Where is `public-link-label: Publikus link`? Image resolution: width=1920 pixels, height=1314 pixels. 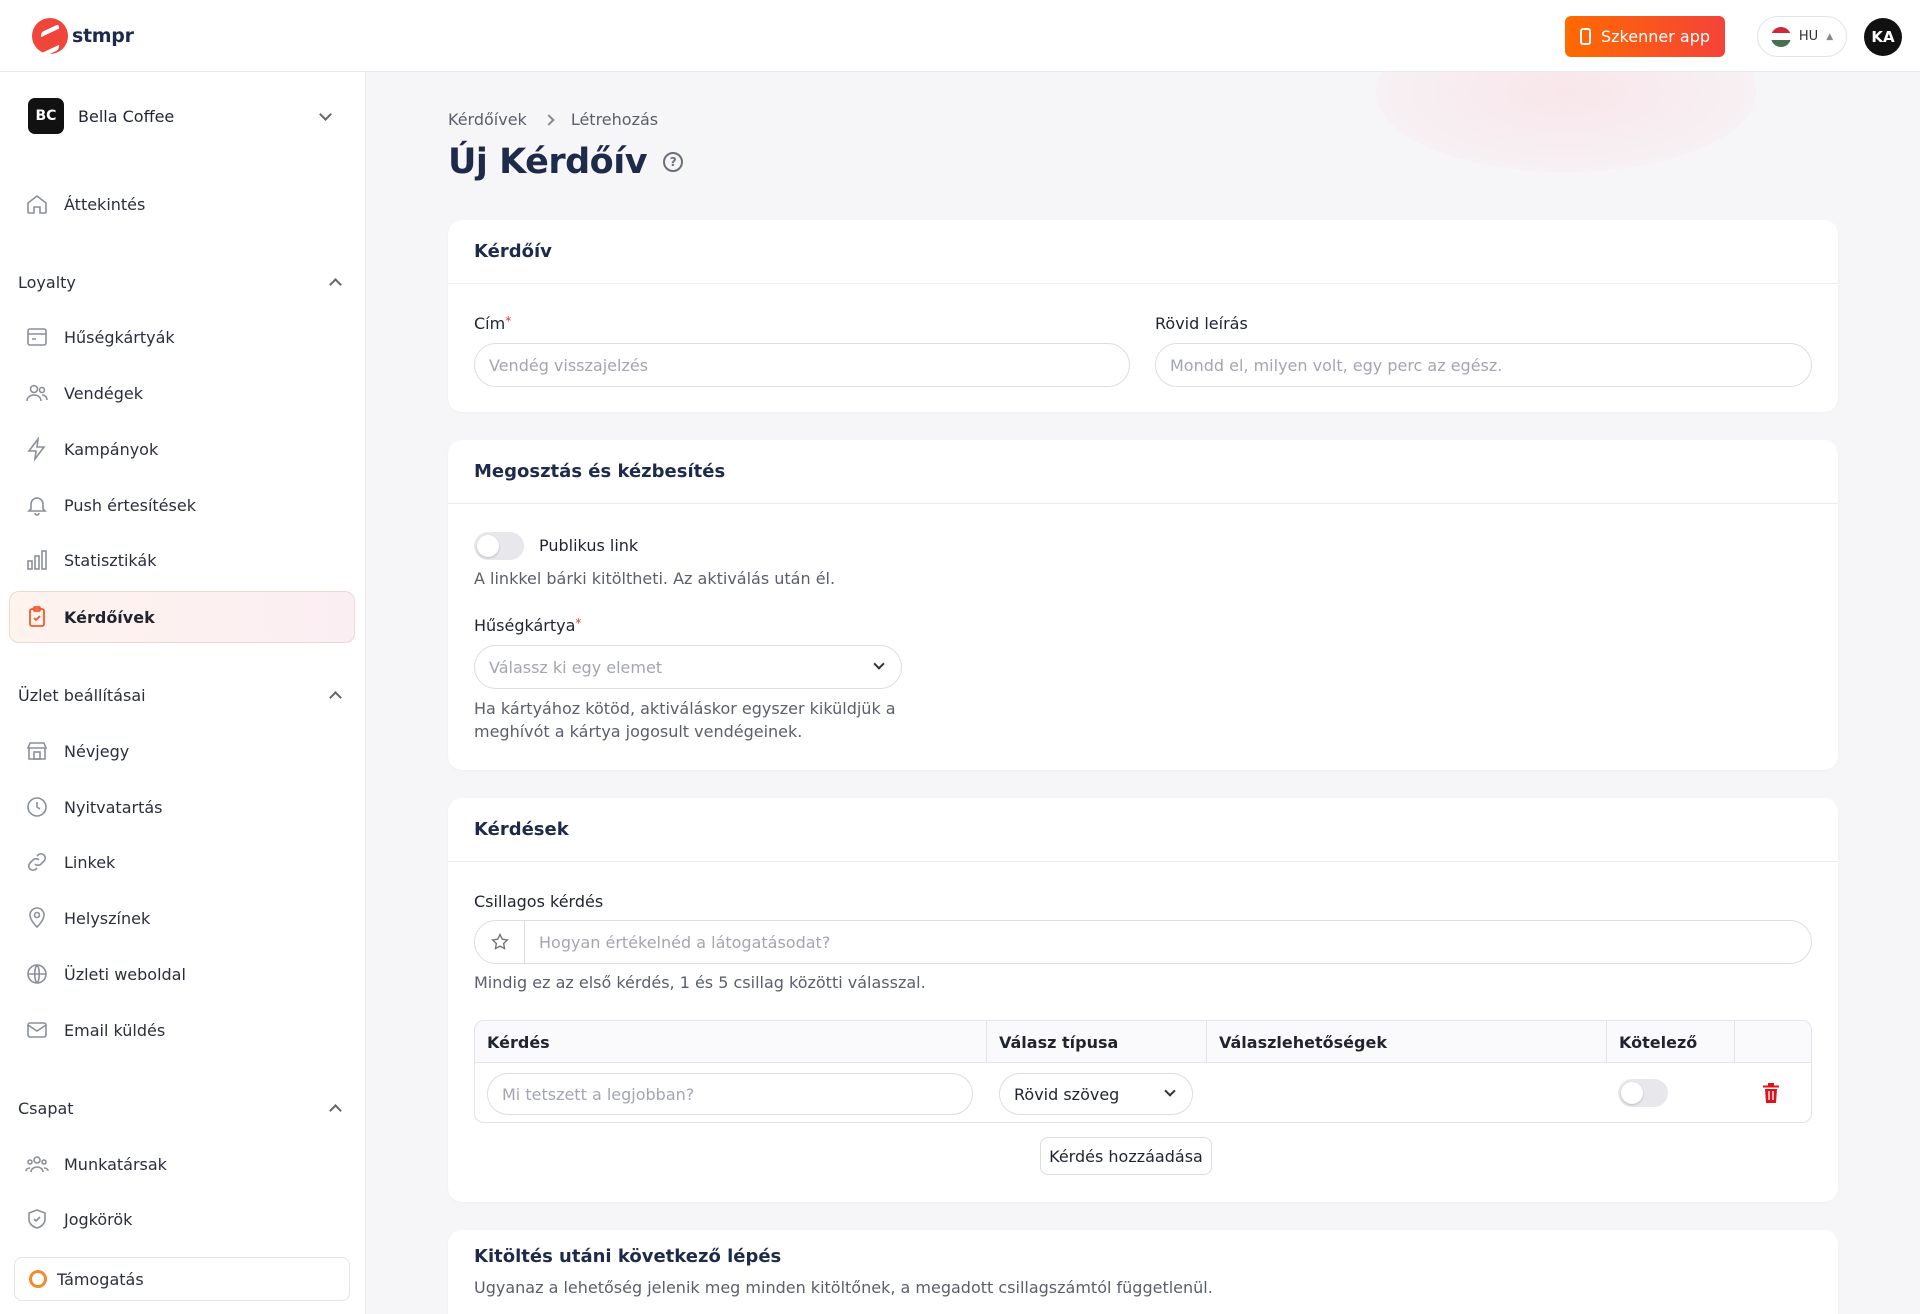
public-link-label: Publikus link is located at coordinates (589, 545).